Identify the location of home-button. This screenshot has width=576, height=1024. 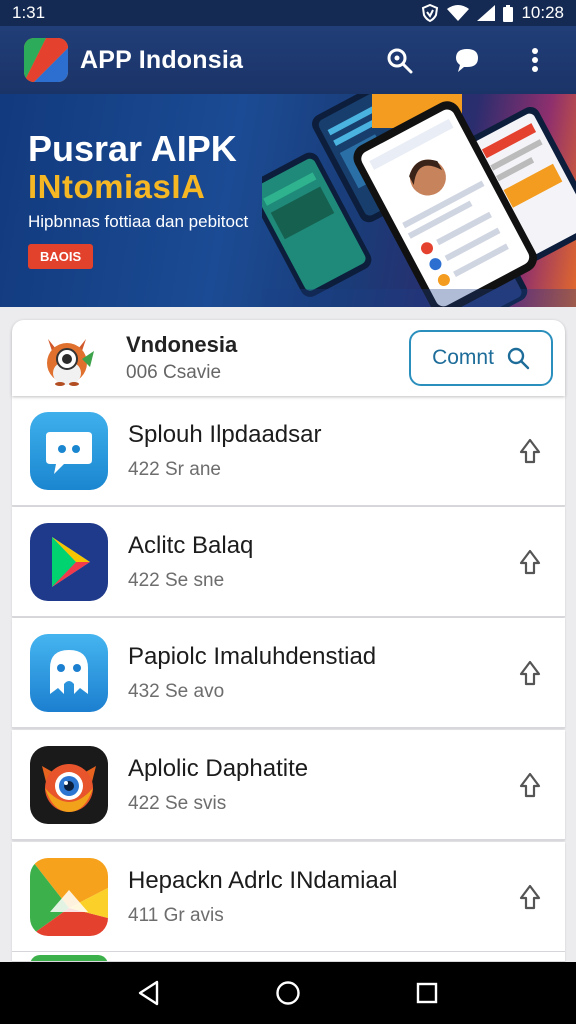
(288, 993).